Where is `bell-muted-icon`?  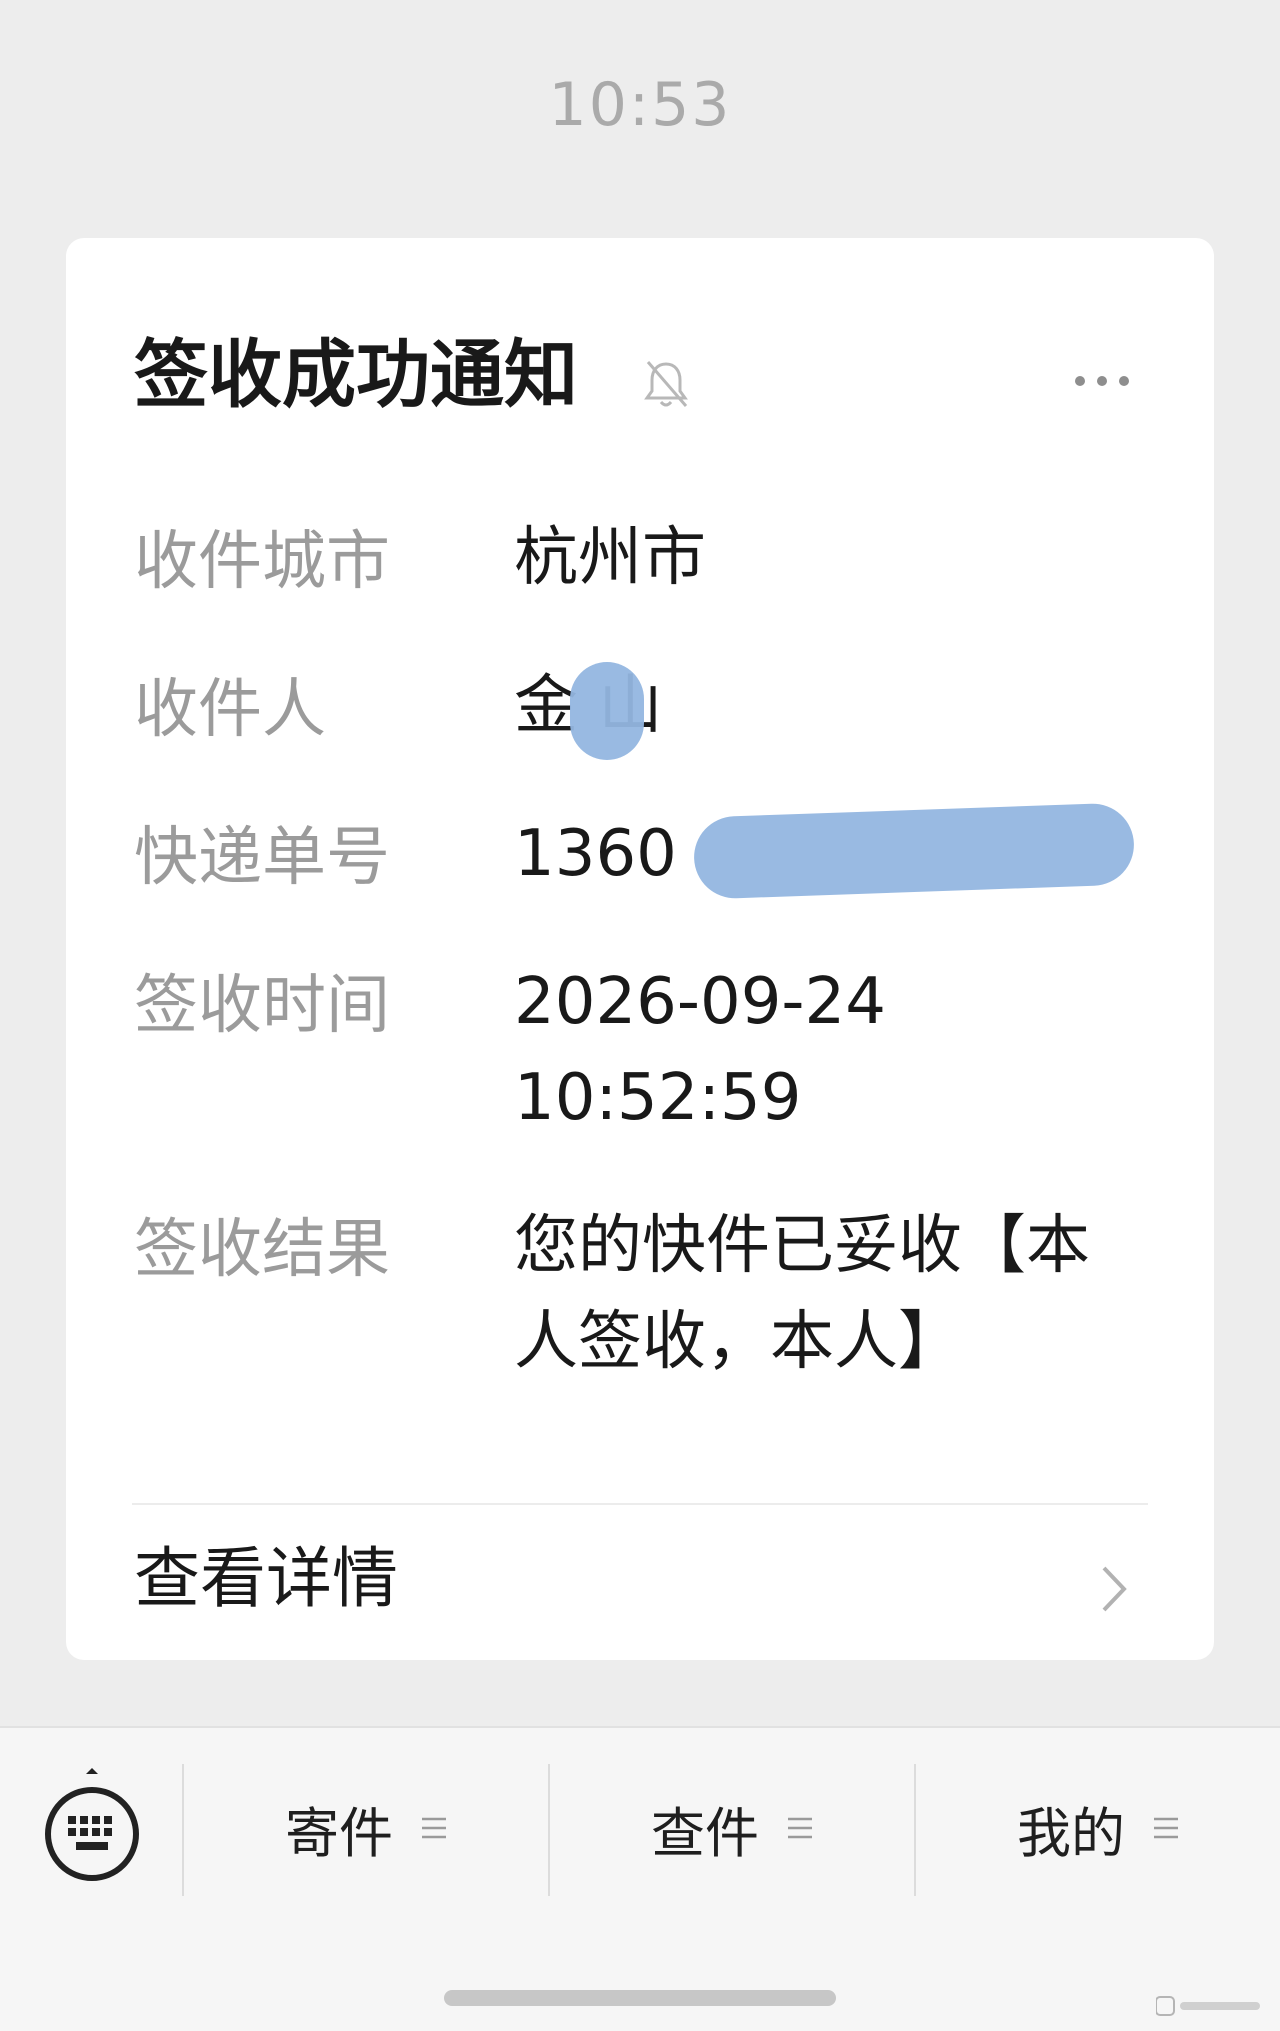 bell-muted-icon is located at coordinates (666, 384).